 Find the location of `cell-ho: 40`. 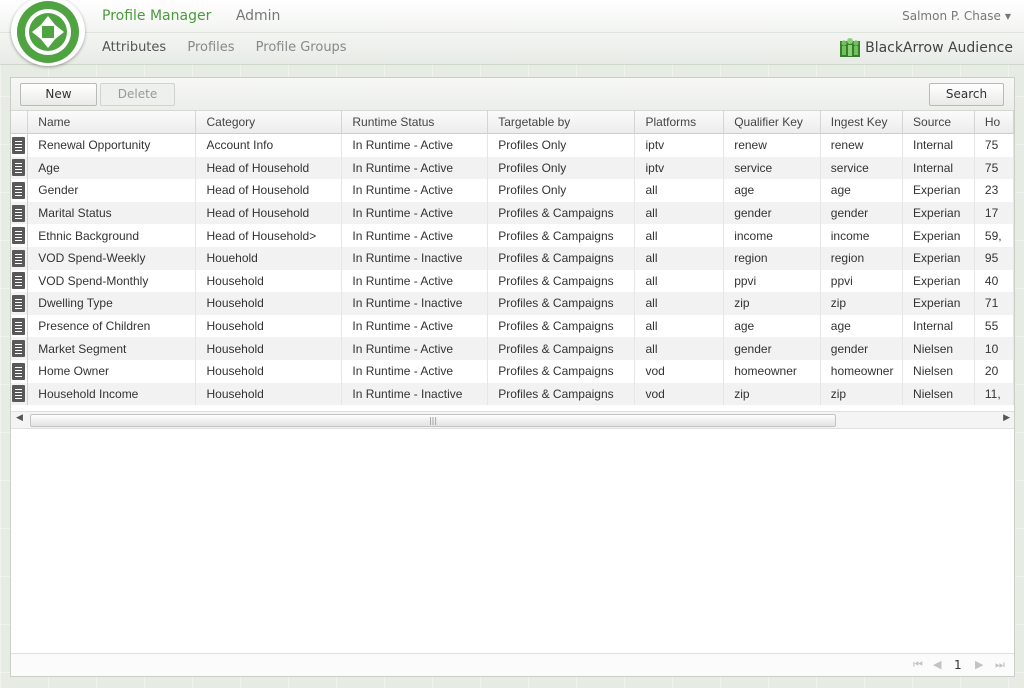

cell-ho: 40 is located at coordinates (994, 281).